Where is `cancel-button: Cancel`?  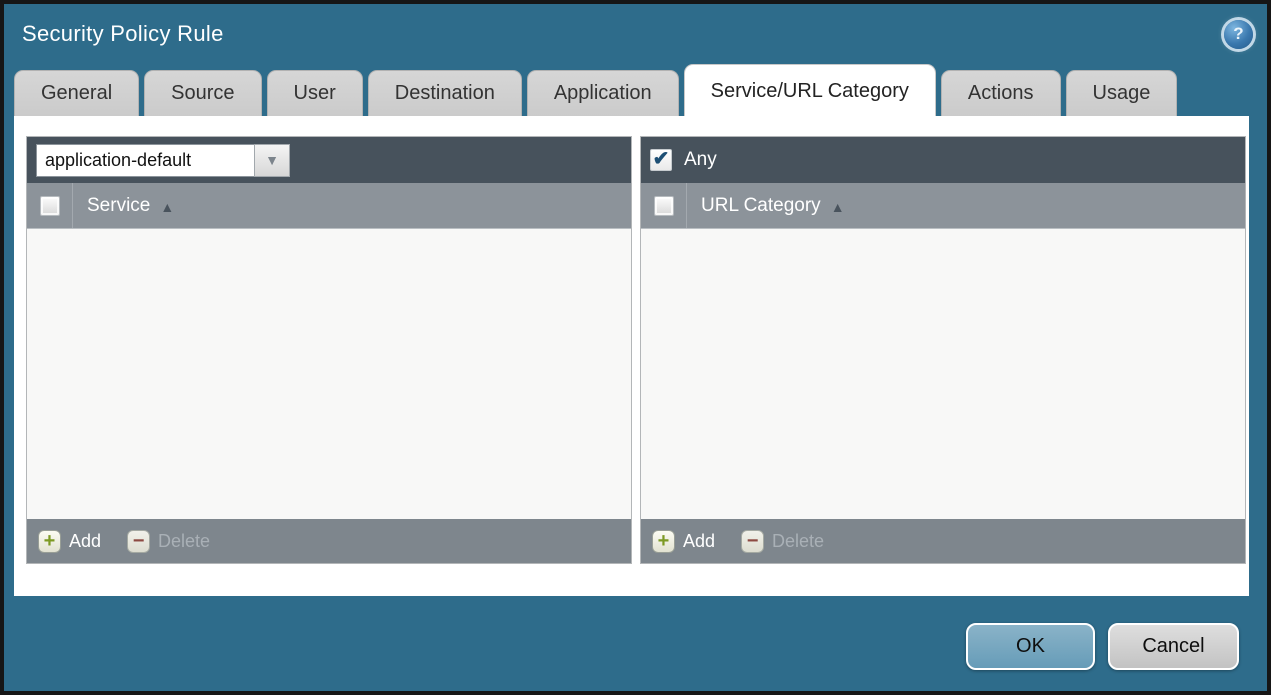
cancel-button: Cancel is located at coordinates (1173, 646).